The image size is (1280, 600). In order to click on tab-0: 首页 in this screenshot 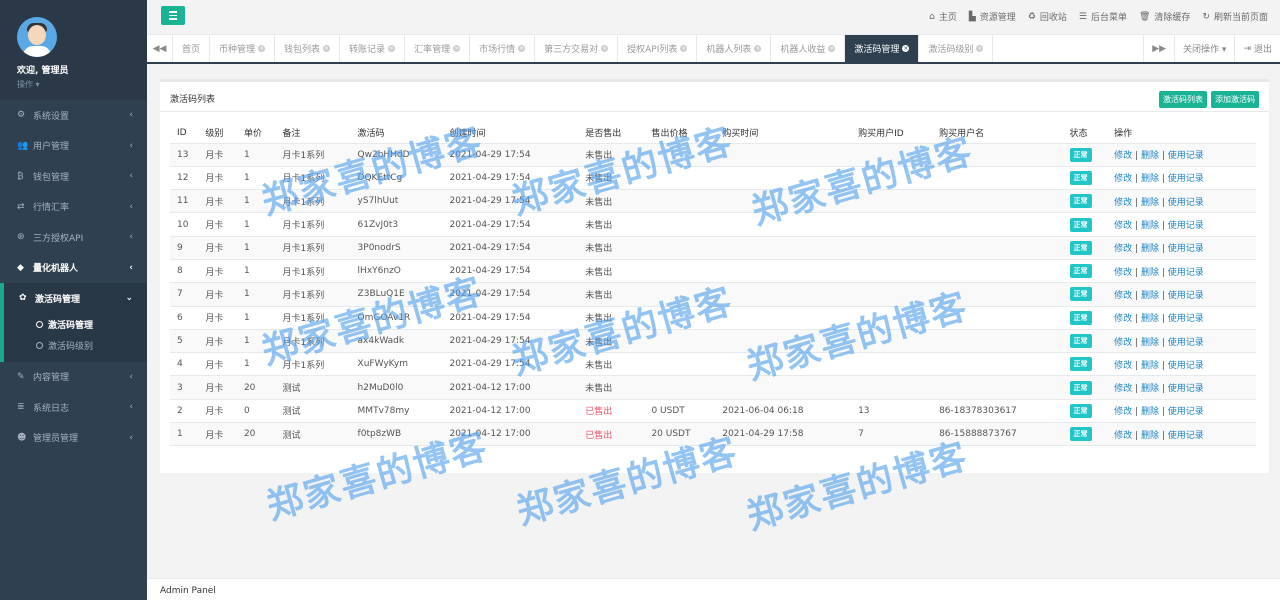, I will do `click(192, 48)`.